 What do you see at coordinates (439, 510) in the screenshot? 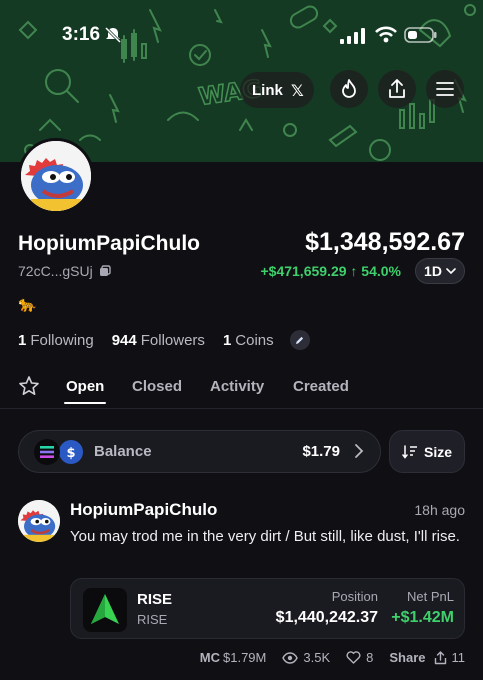
I see `post-timestamp: 18h ago` at bounding box center [439, 510].